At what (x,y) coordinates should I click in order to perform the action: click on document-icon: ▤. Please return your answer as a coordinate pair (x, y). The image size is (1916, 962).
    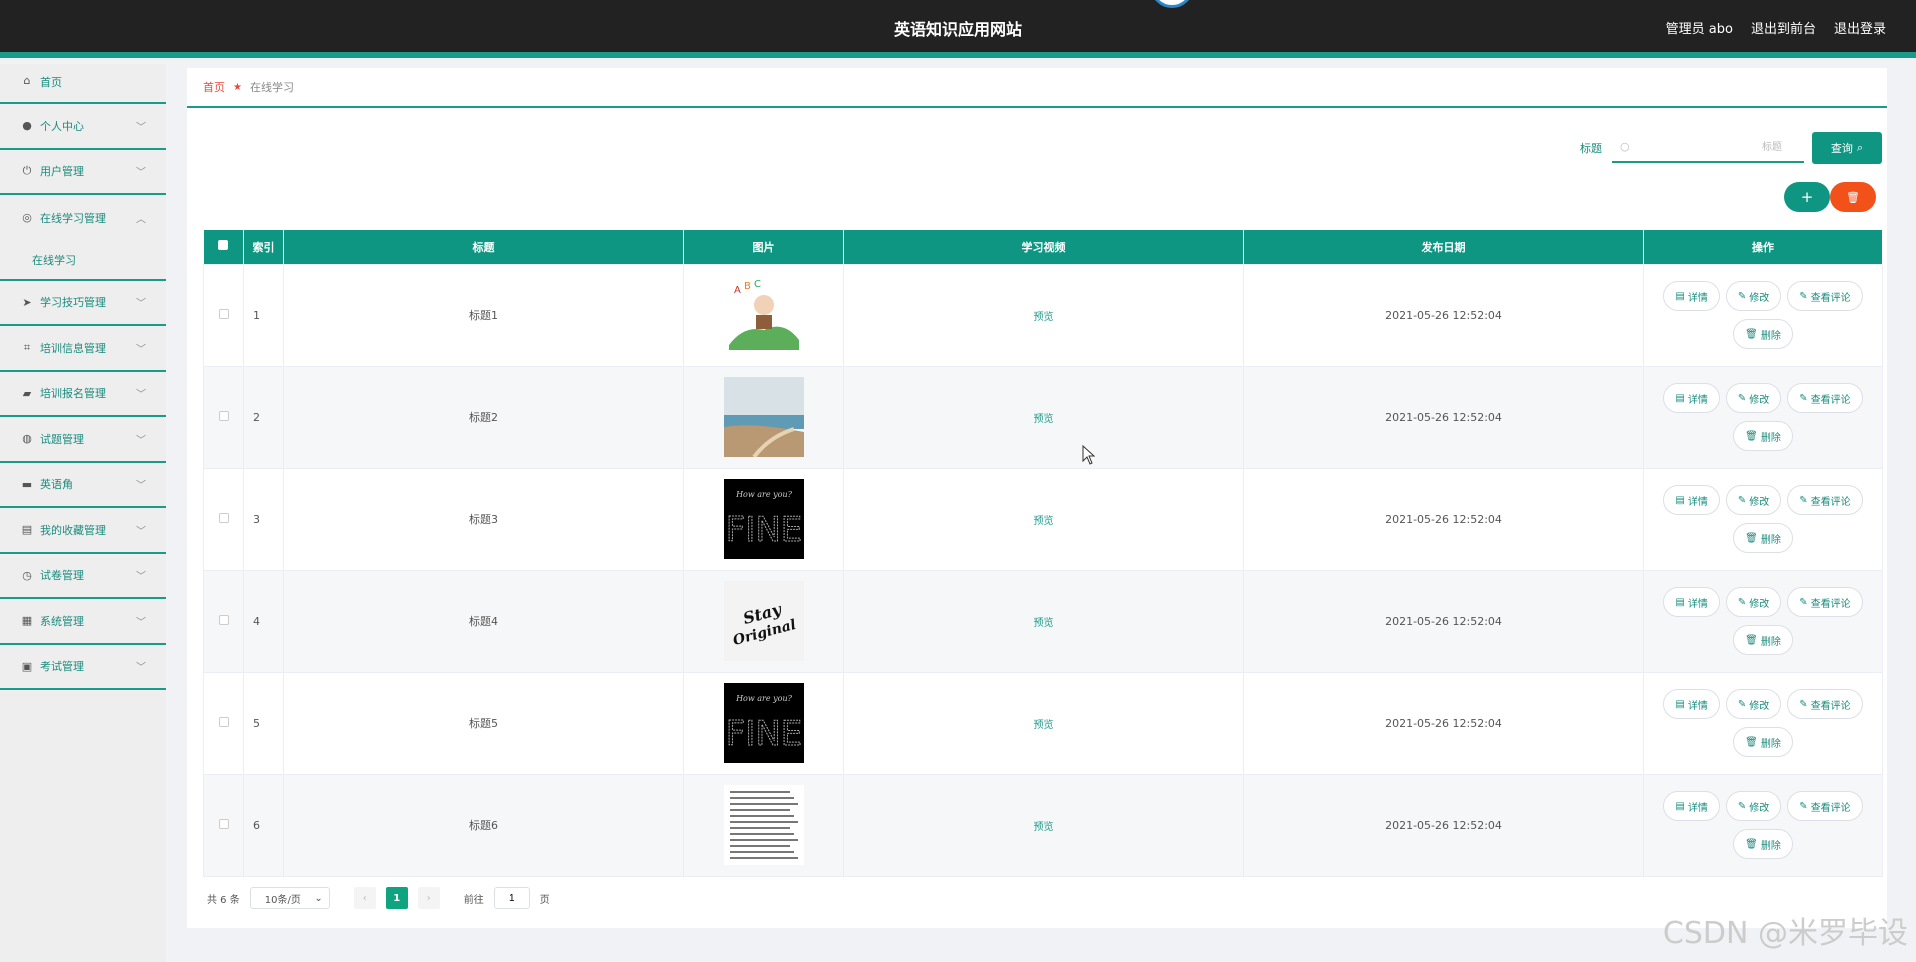
    Looking at the image, I should click on (1680, 806).